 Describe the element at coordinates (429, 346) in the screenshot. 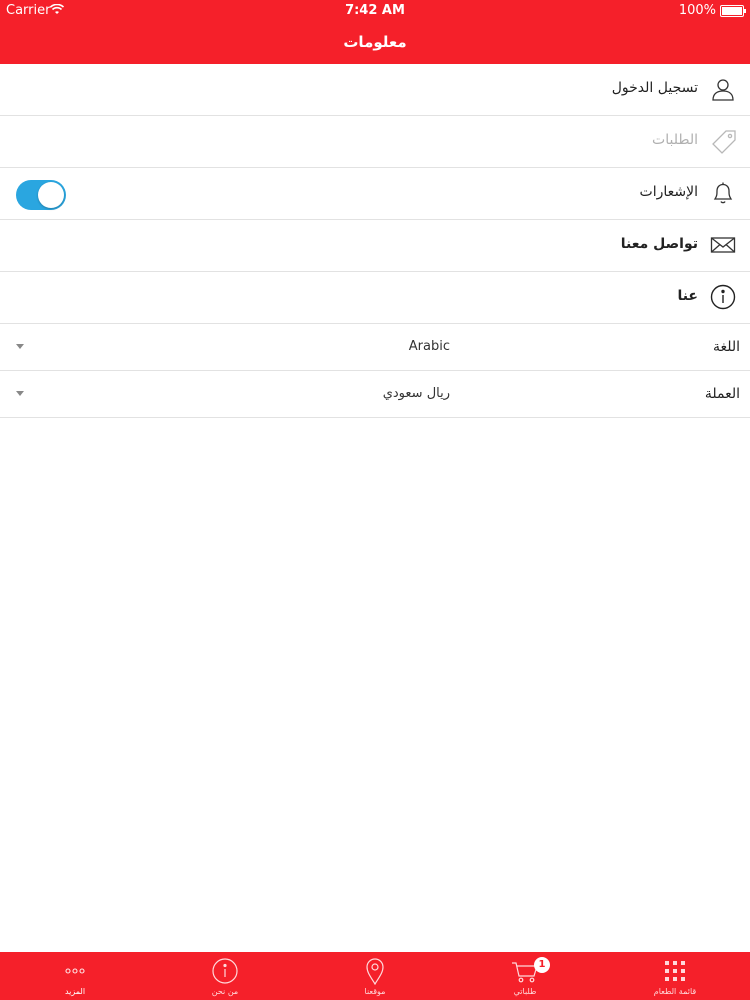

I see `language-value: Arabic` at that location.